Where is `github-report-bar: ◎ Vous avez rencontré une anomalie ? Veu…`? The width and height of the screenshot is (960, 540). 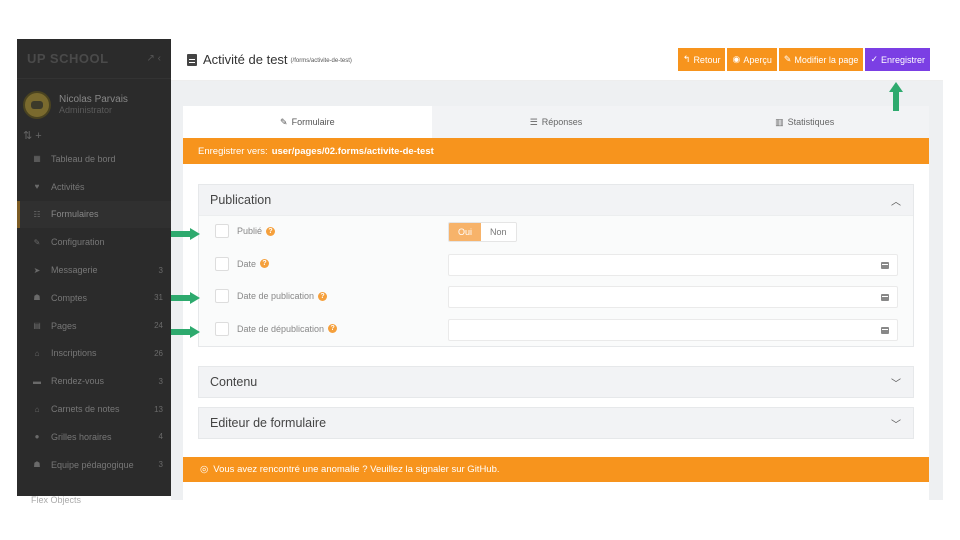
github-report-bar: ◎ Vous avez rencontré une anomalie ? Veu… is located at coordinates (556, 469).